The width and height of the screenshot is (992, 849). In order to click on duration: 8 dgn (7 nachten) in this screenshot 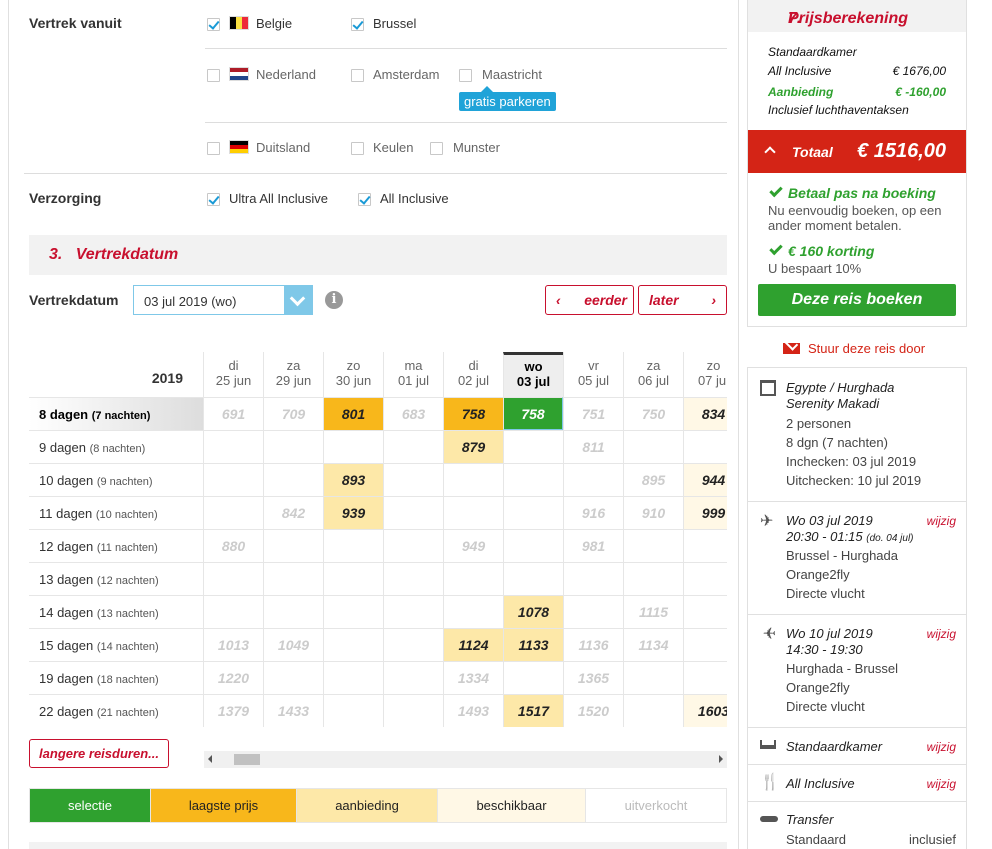, I will do `click(837, 442)`.